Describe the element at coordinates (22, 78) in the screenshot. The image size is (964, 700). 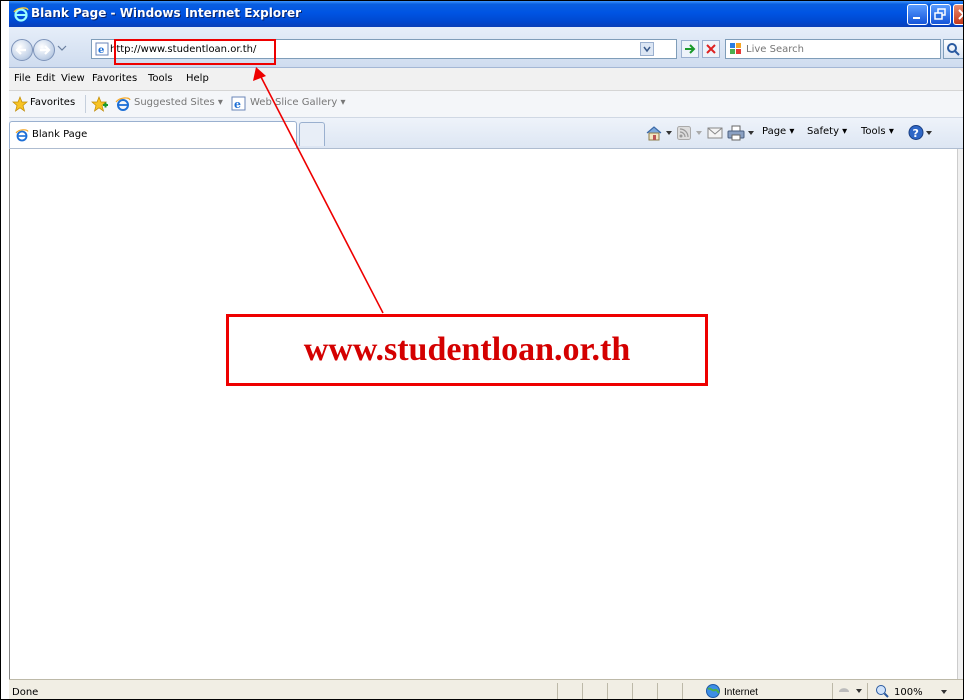
I see `menu-file: File` at that location.